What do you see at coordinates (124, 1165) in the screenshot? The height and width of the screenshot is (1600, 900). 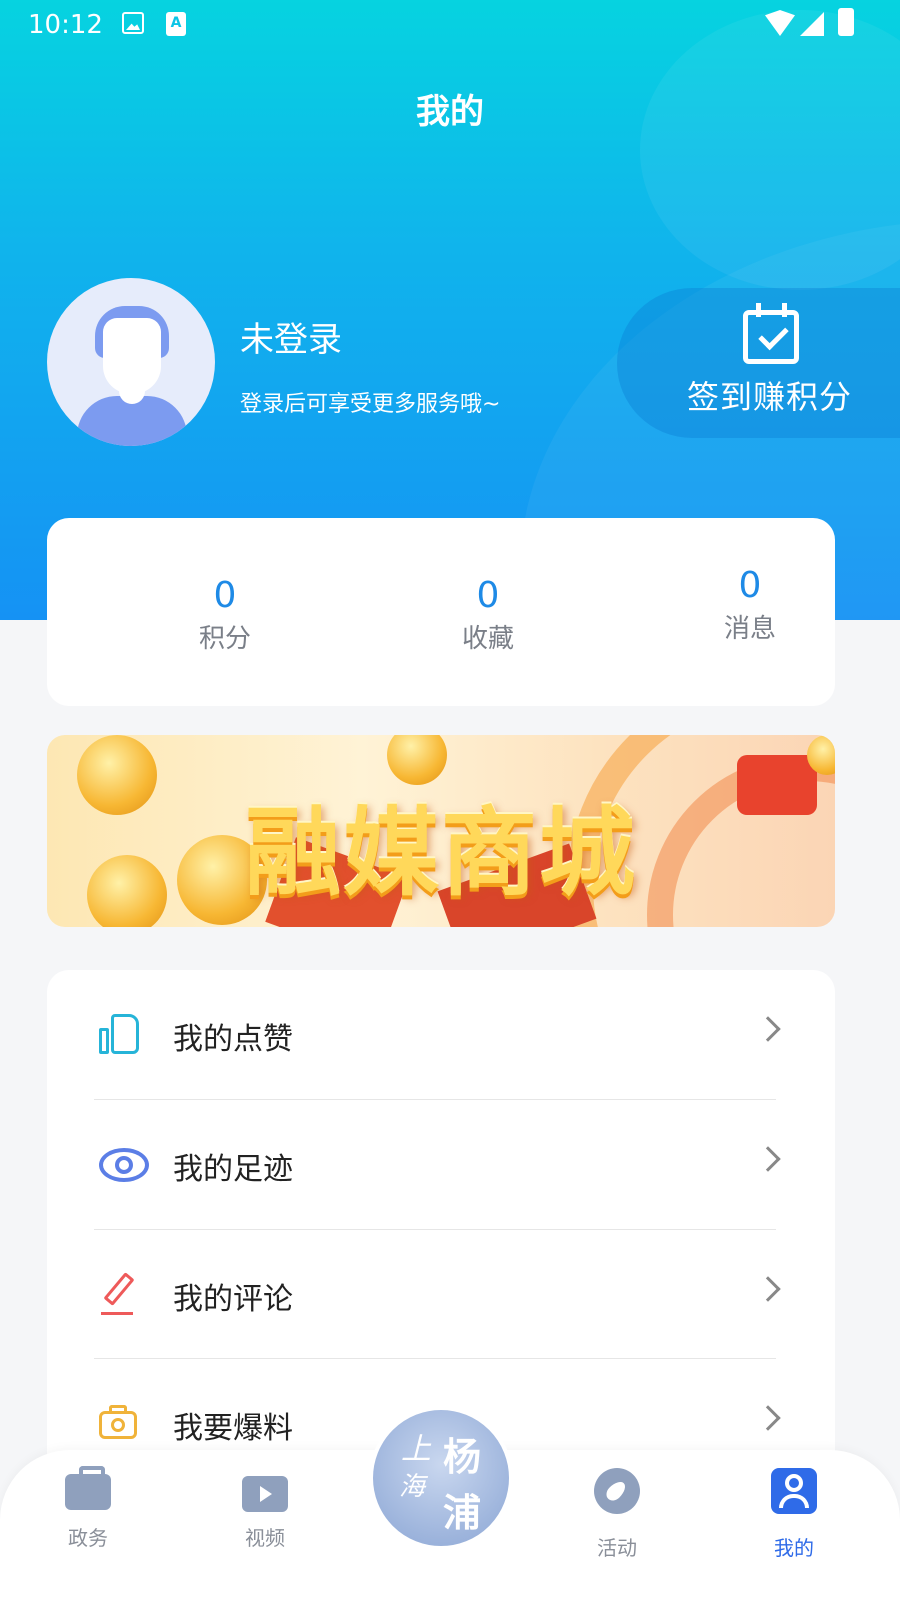 I see `eye-icon` at bounding box center [124, 1165].